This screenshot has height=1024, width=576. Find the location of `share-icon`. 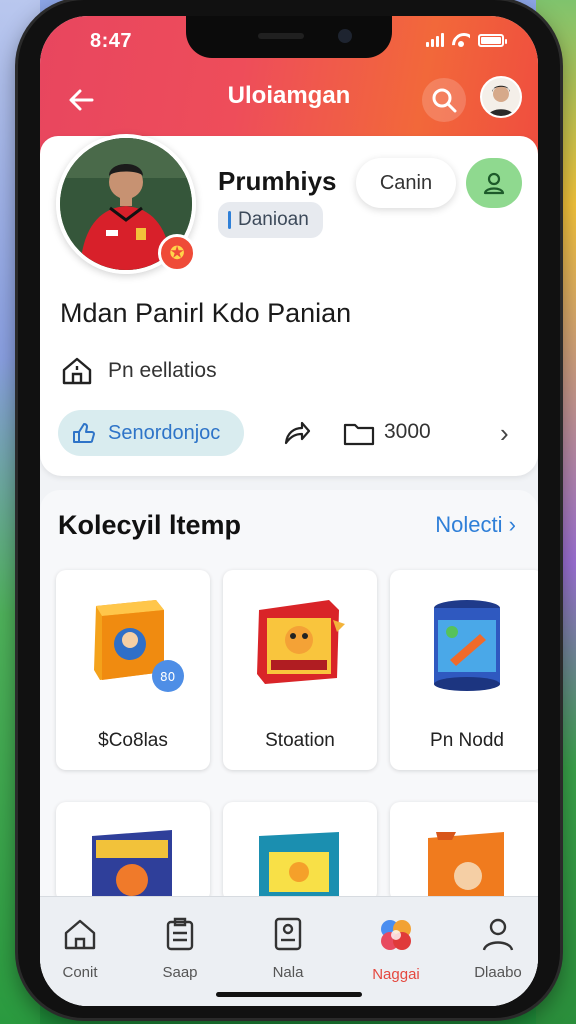

share-icon is located at coordinates (297, 433).